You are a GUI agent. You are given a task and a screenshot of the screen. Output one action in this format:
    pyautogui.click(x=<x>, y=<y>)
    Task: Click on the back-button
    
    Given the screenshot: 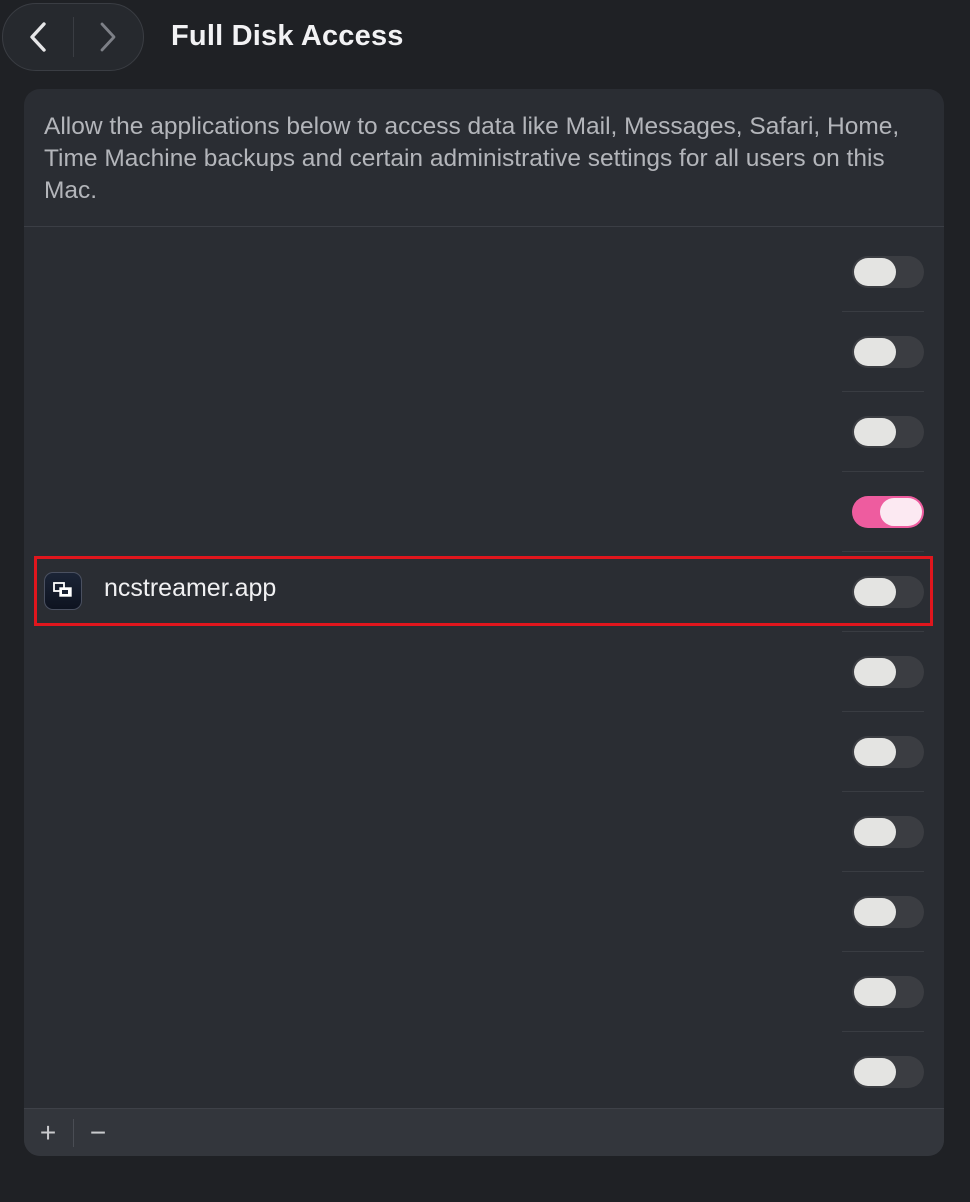 What is the action you would take?
    pyautogui.click(x=38, y=37)
    